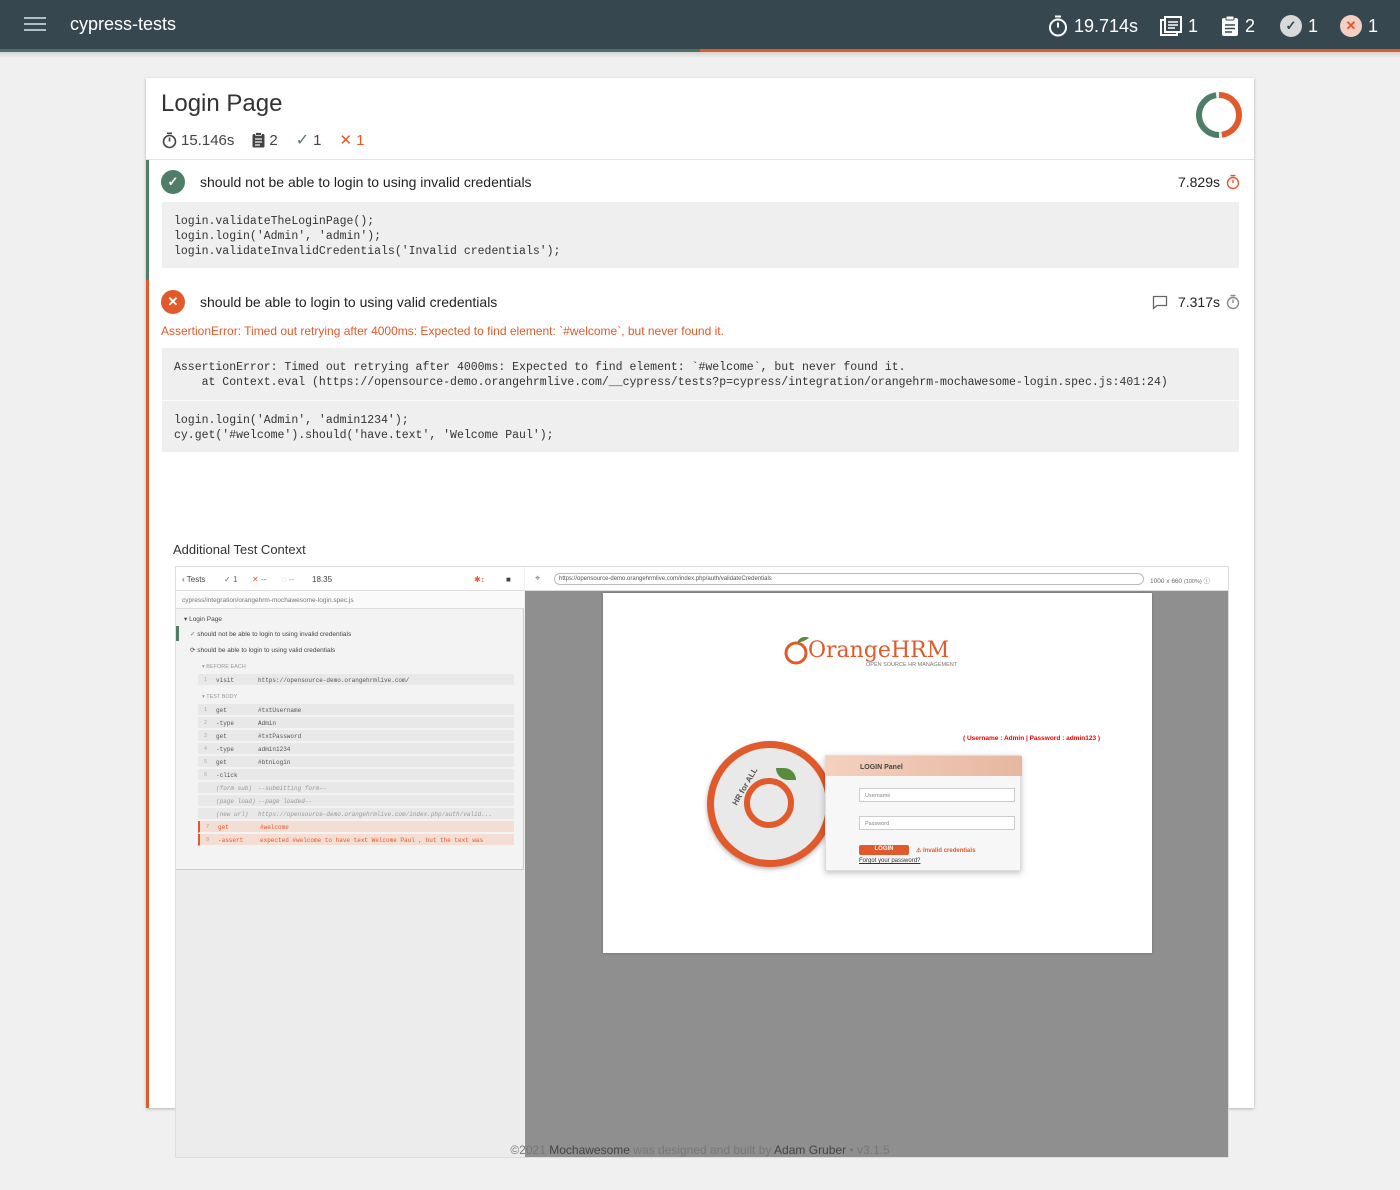  I want to click on test-duration: 7.829s, so click(1209, 182).